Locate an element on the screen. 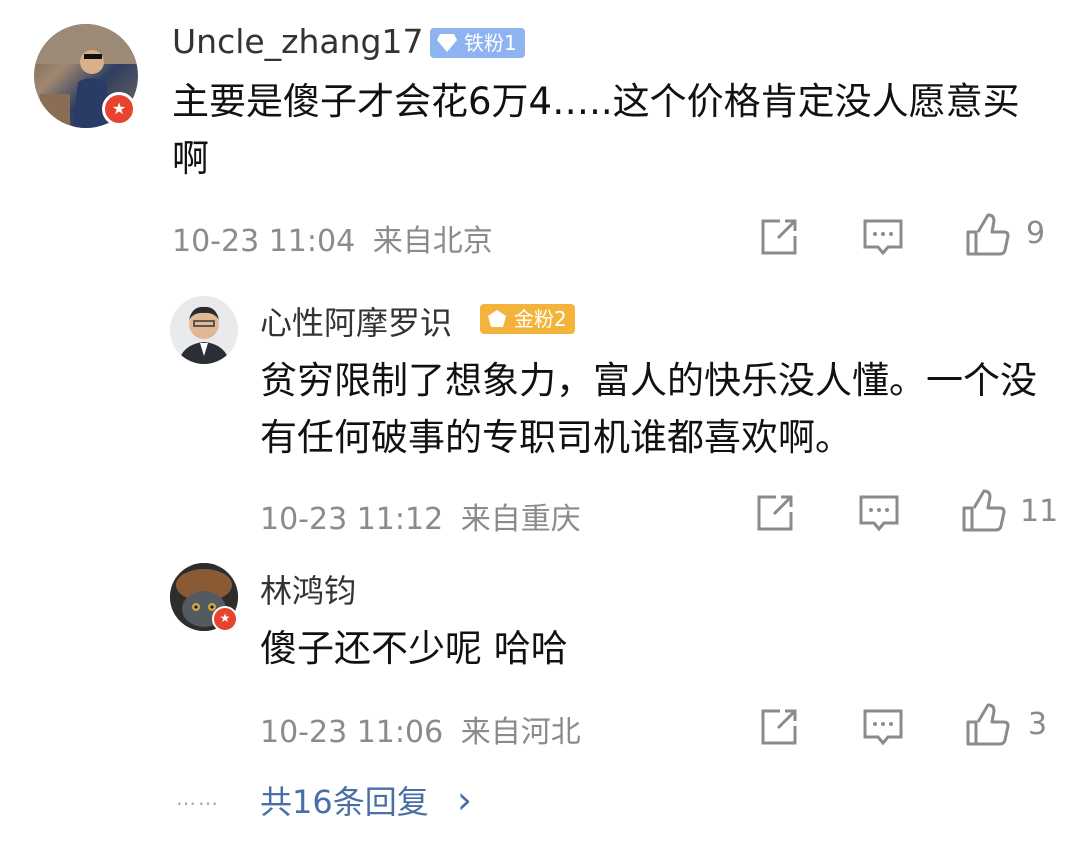 This screenshot has height=844, width=1080. gem-icon is located at coordinates (497, 318).